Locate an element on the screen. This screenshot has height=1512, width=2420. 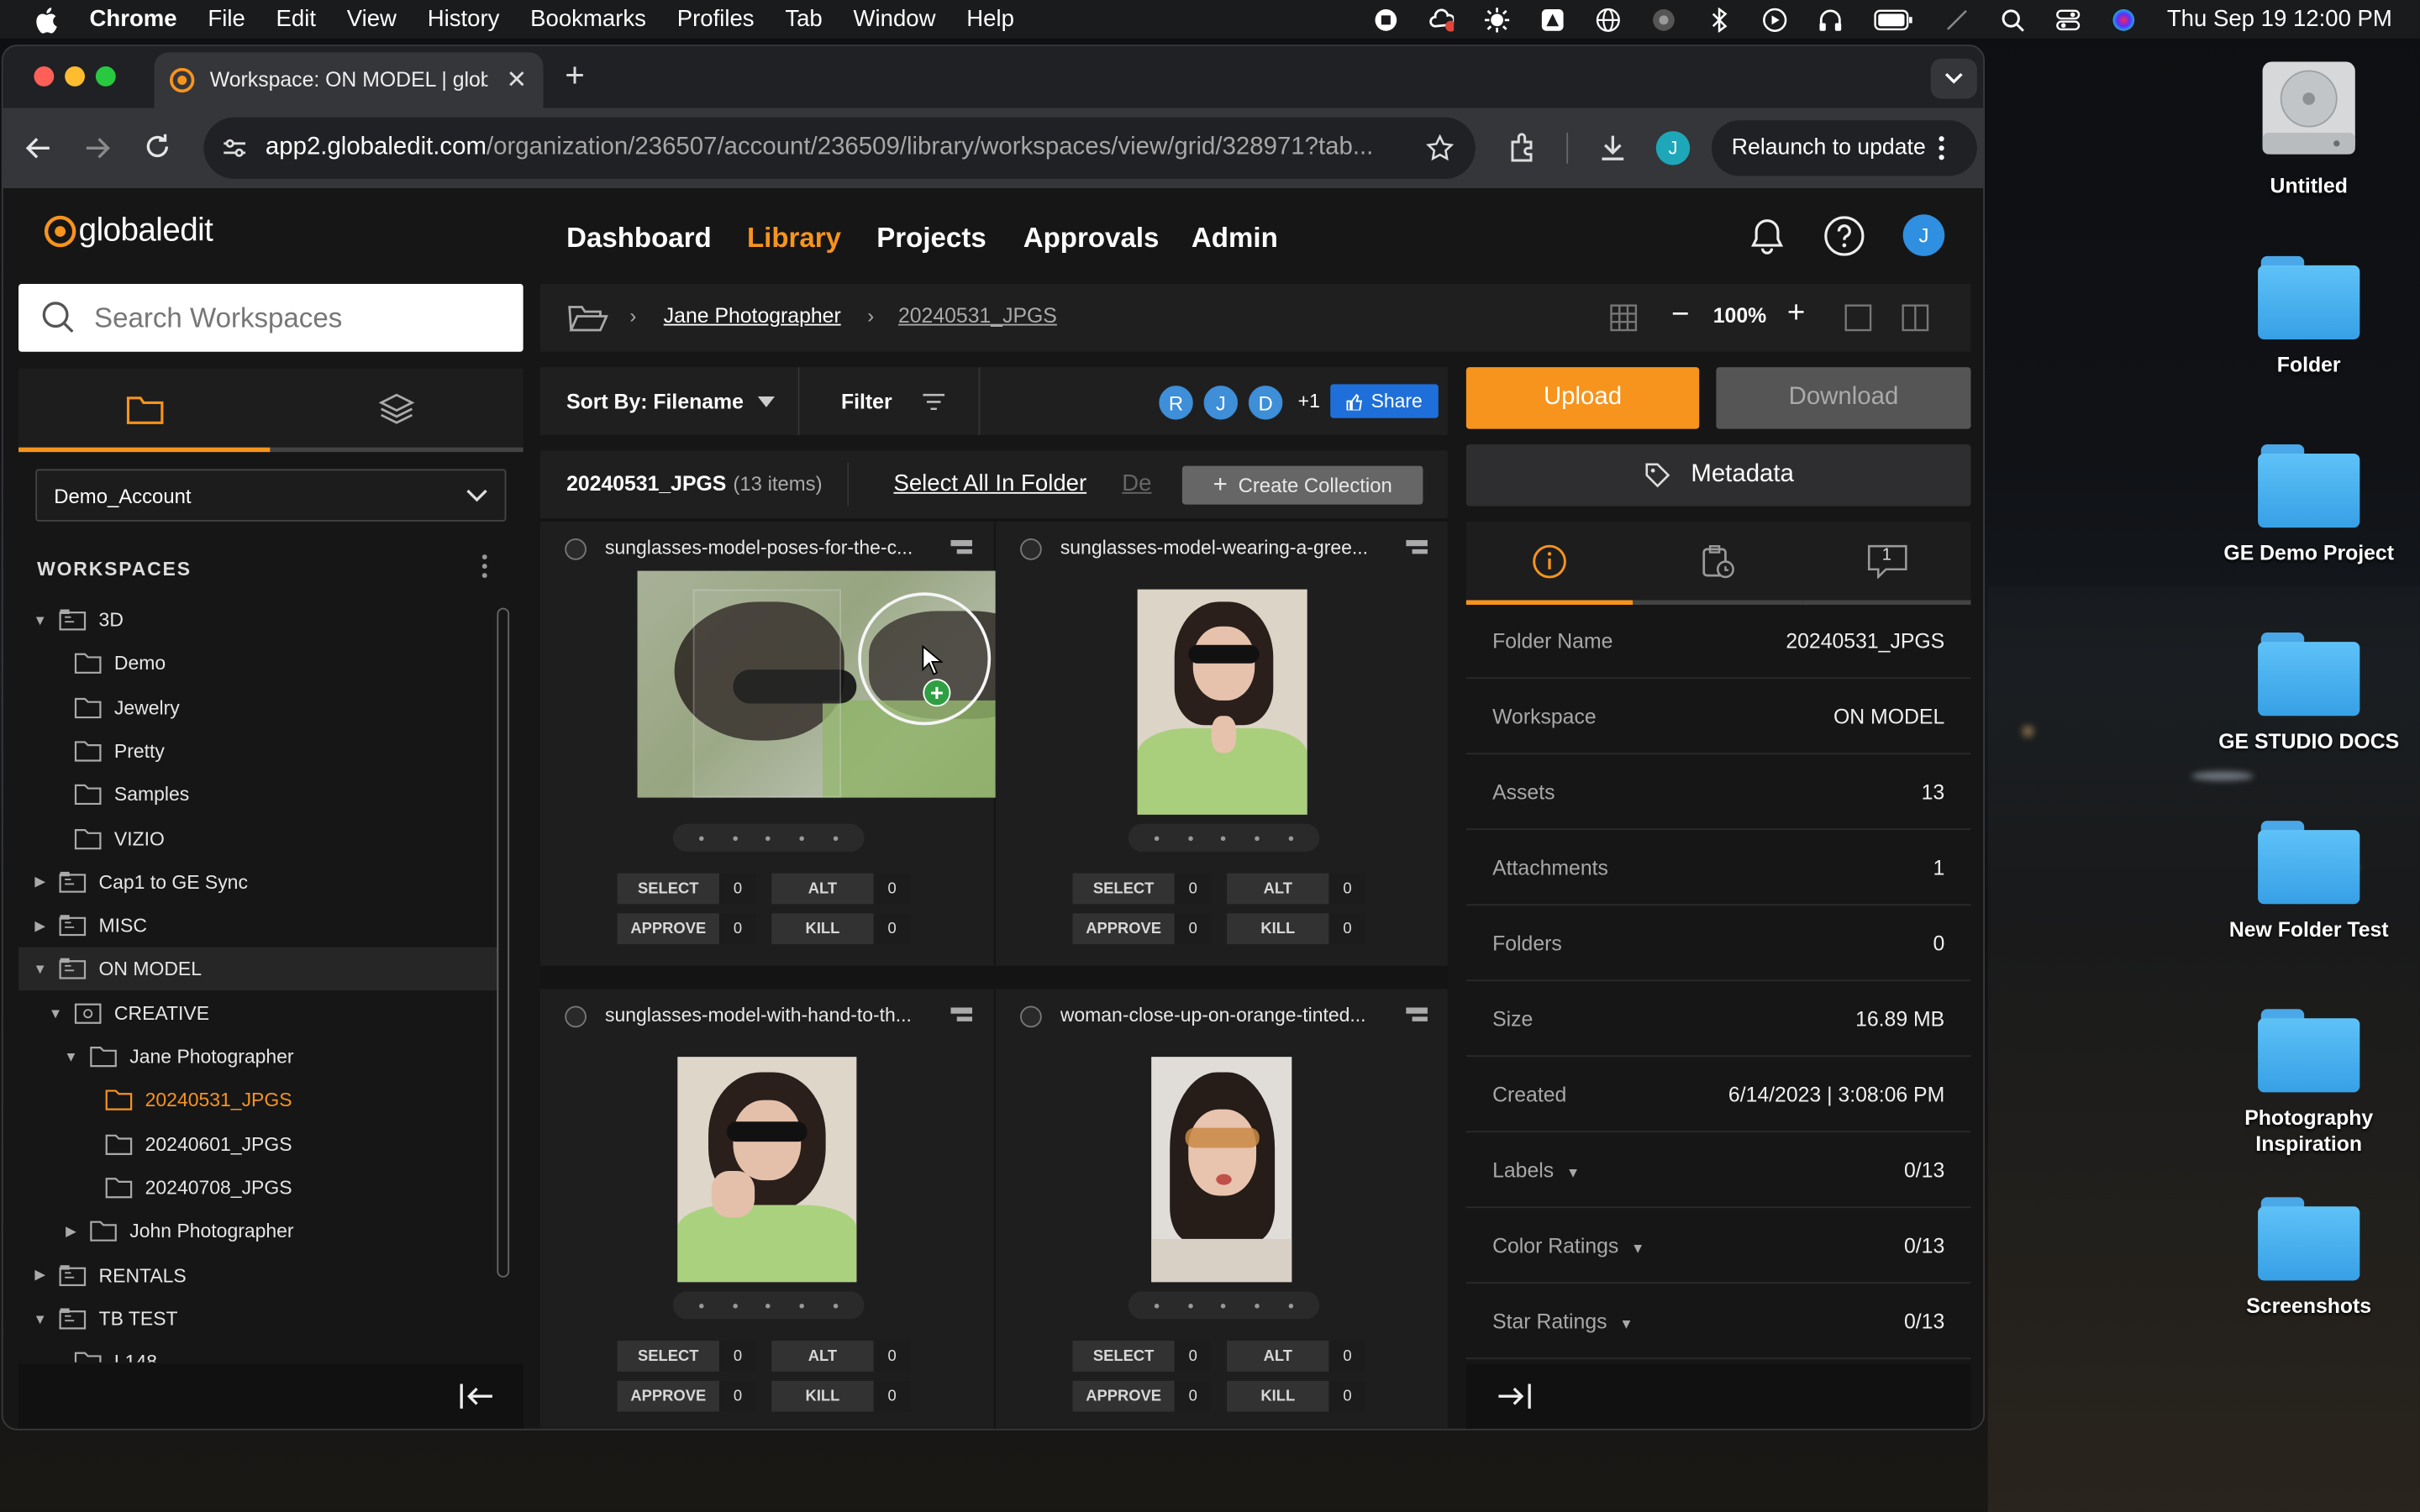
menu-tab: Tab is located at coordinates (803, 19).